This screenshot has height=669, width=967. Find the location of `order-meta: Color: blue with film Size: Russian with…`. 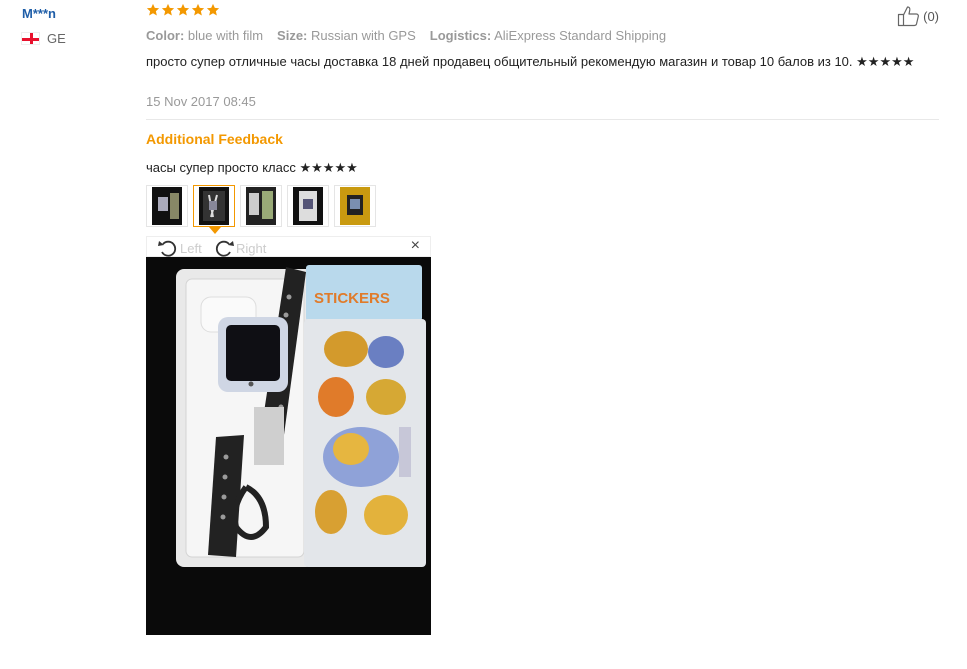

order-meta: Color: blue with film Size: Russian with… is located at coordinates (406, 35).